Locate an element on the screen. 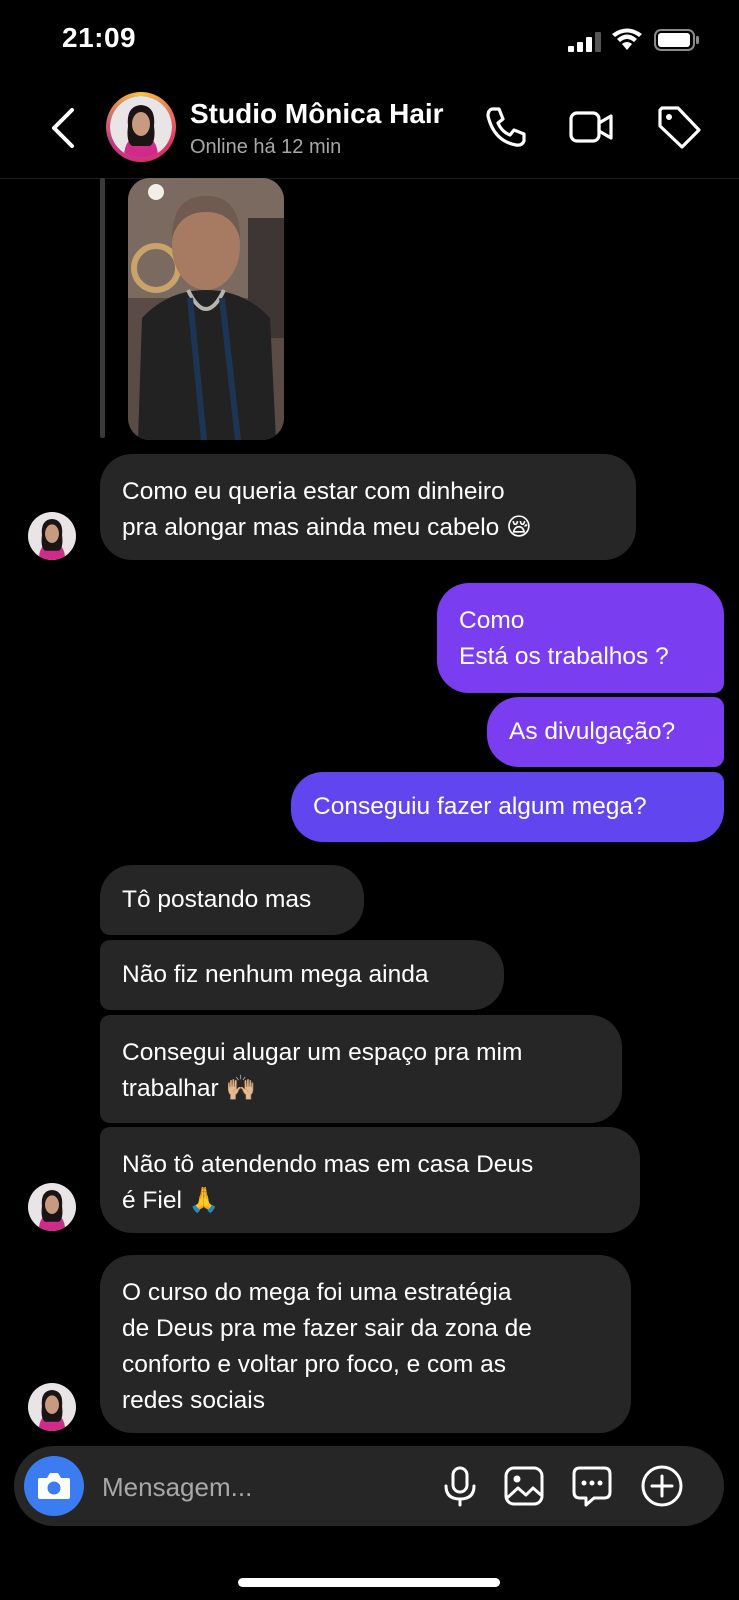 This screenshot has width=739, height=1600. phone-icon is located at coordinates (505, 127).